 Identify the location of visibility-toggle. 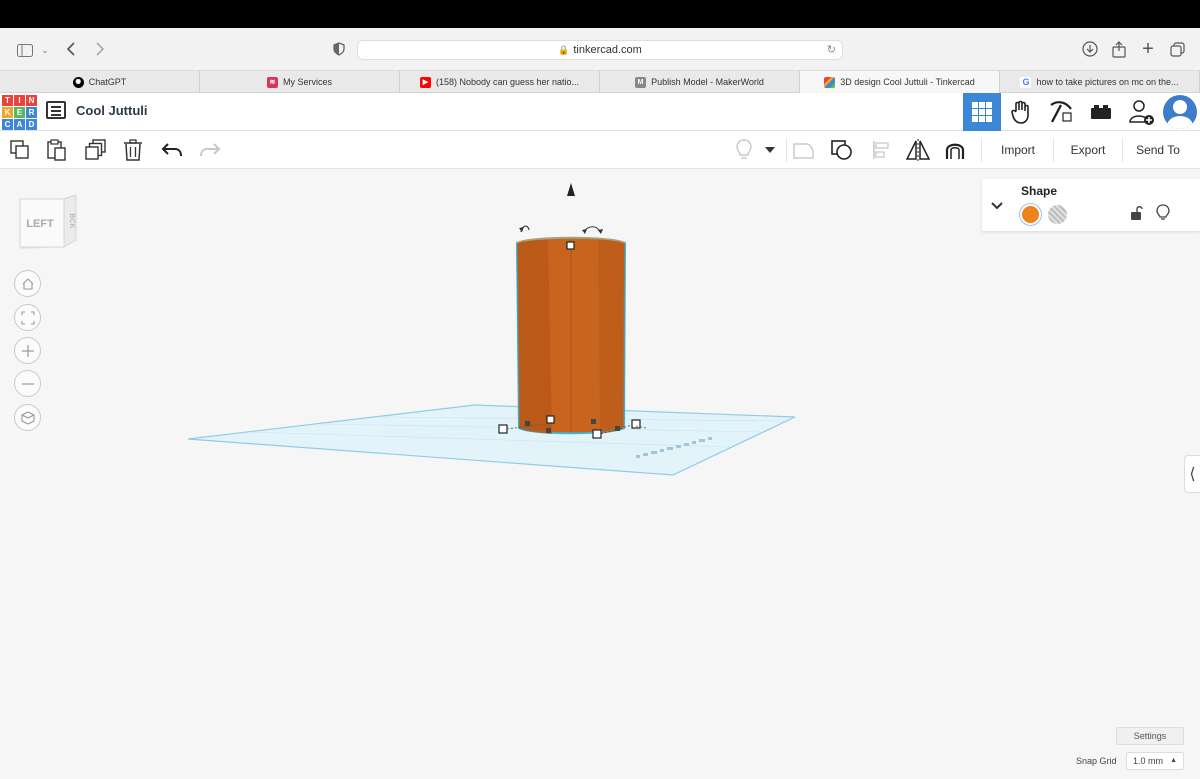
(1163, 213).